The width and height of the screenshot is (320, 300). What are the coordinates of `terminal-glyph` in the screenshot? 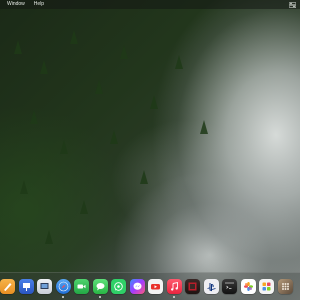 It's located at (229, 285).